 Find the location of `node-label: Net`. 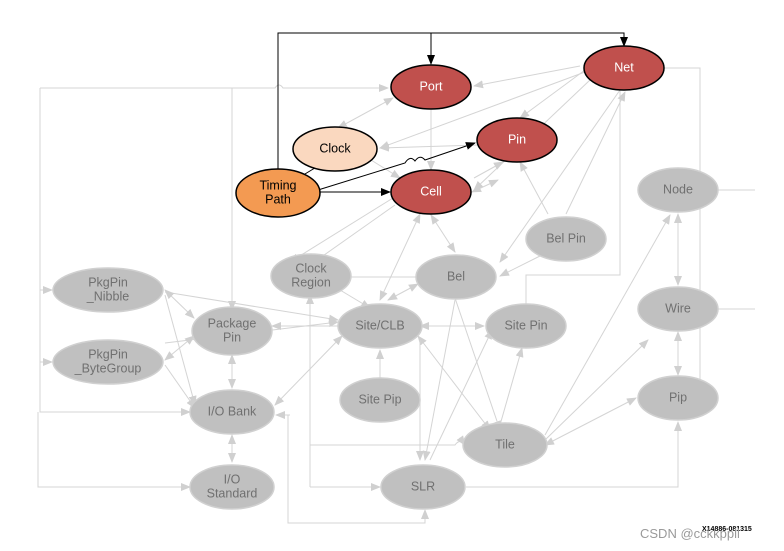

node-label: Net is located at coordinates (624, 67).